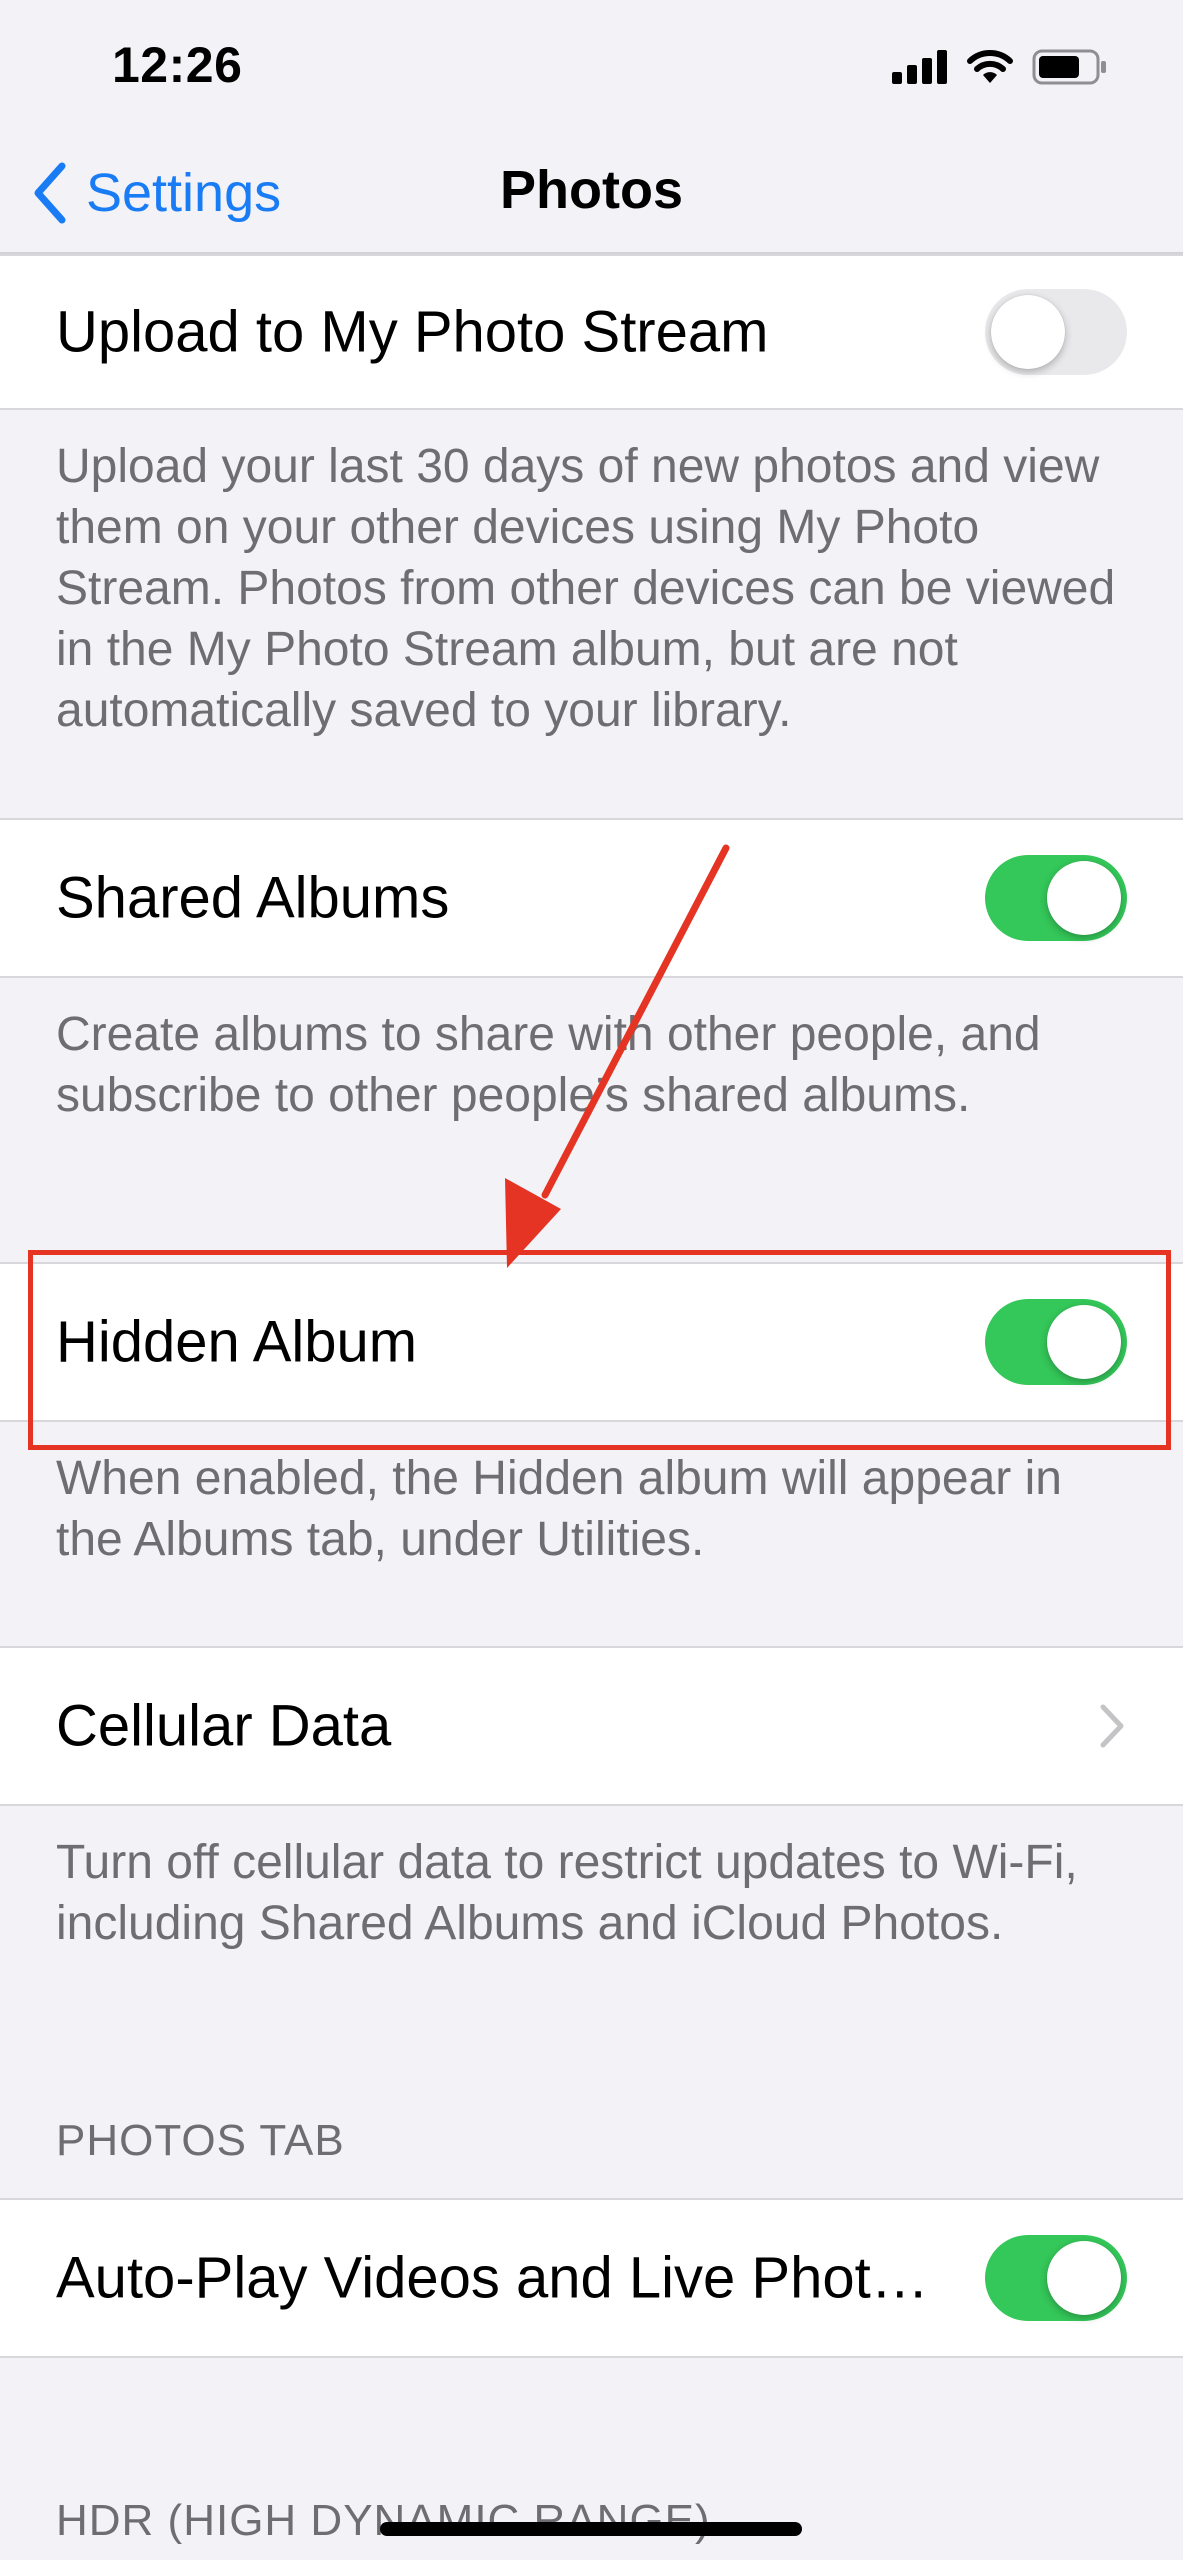 This screenshot has width=1183, height=2560. I want to click on cellular-data-label: Cellular Data, so click(224, 1726).